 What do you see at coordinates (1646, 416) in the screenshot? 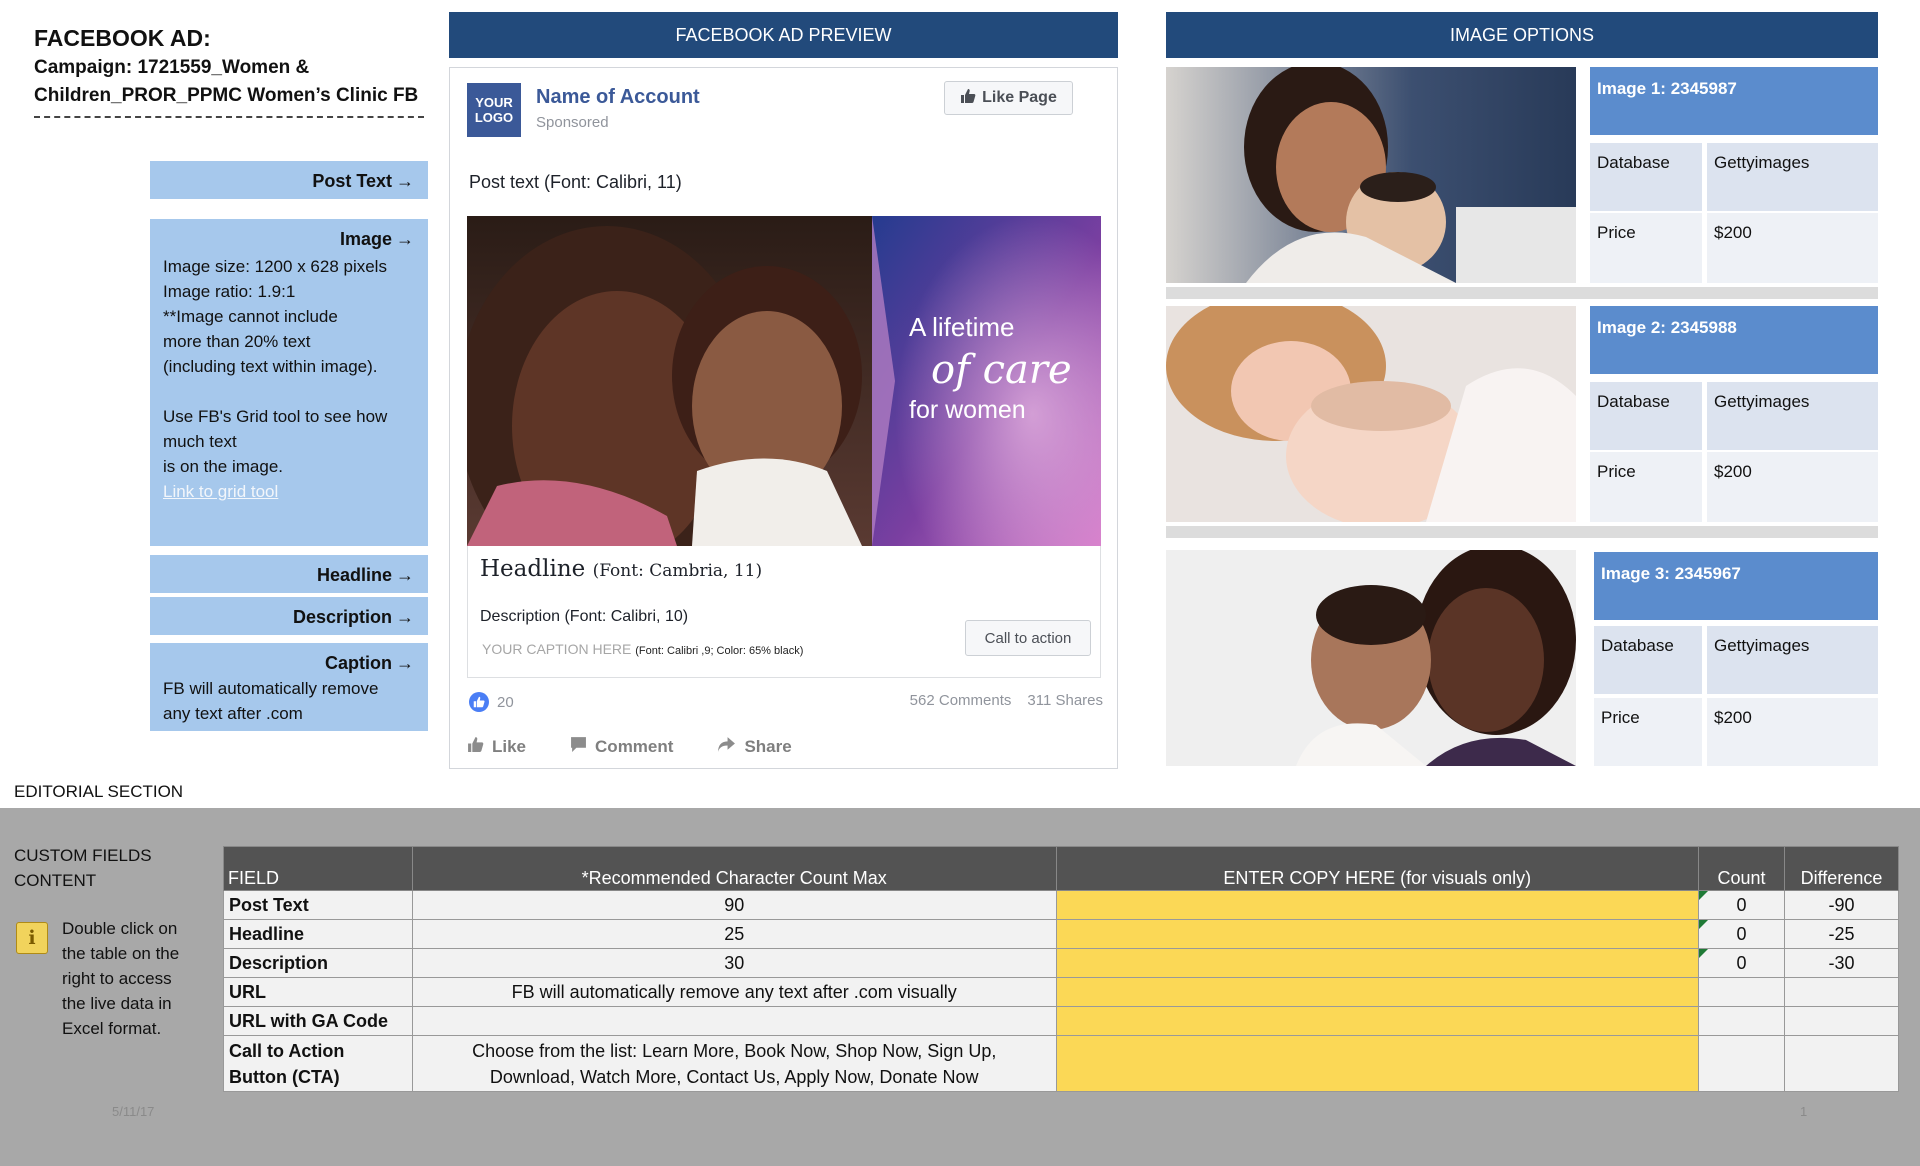
I see `image-option-2-db-label: Database` at bounding box center [1646, 416].